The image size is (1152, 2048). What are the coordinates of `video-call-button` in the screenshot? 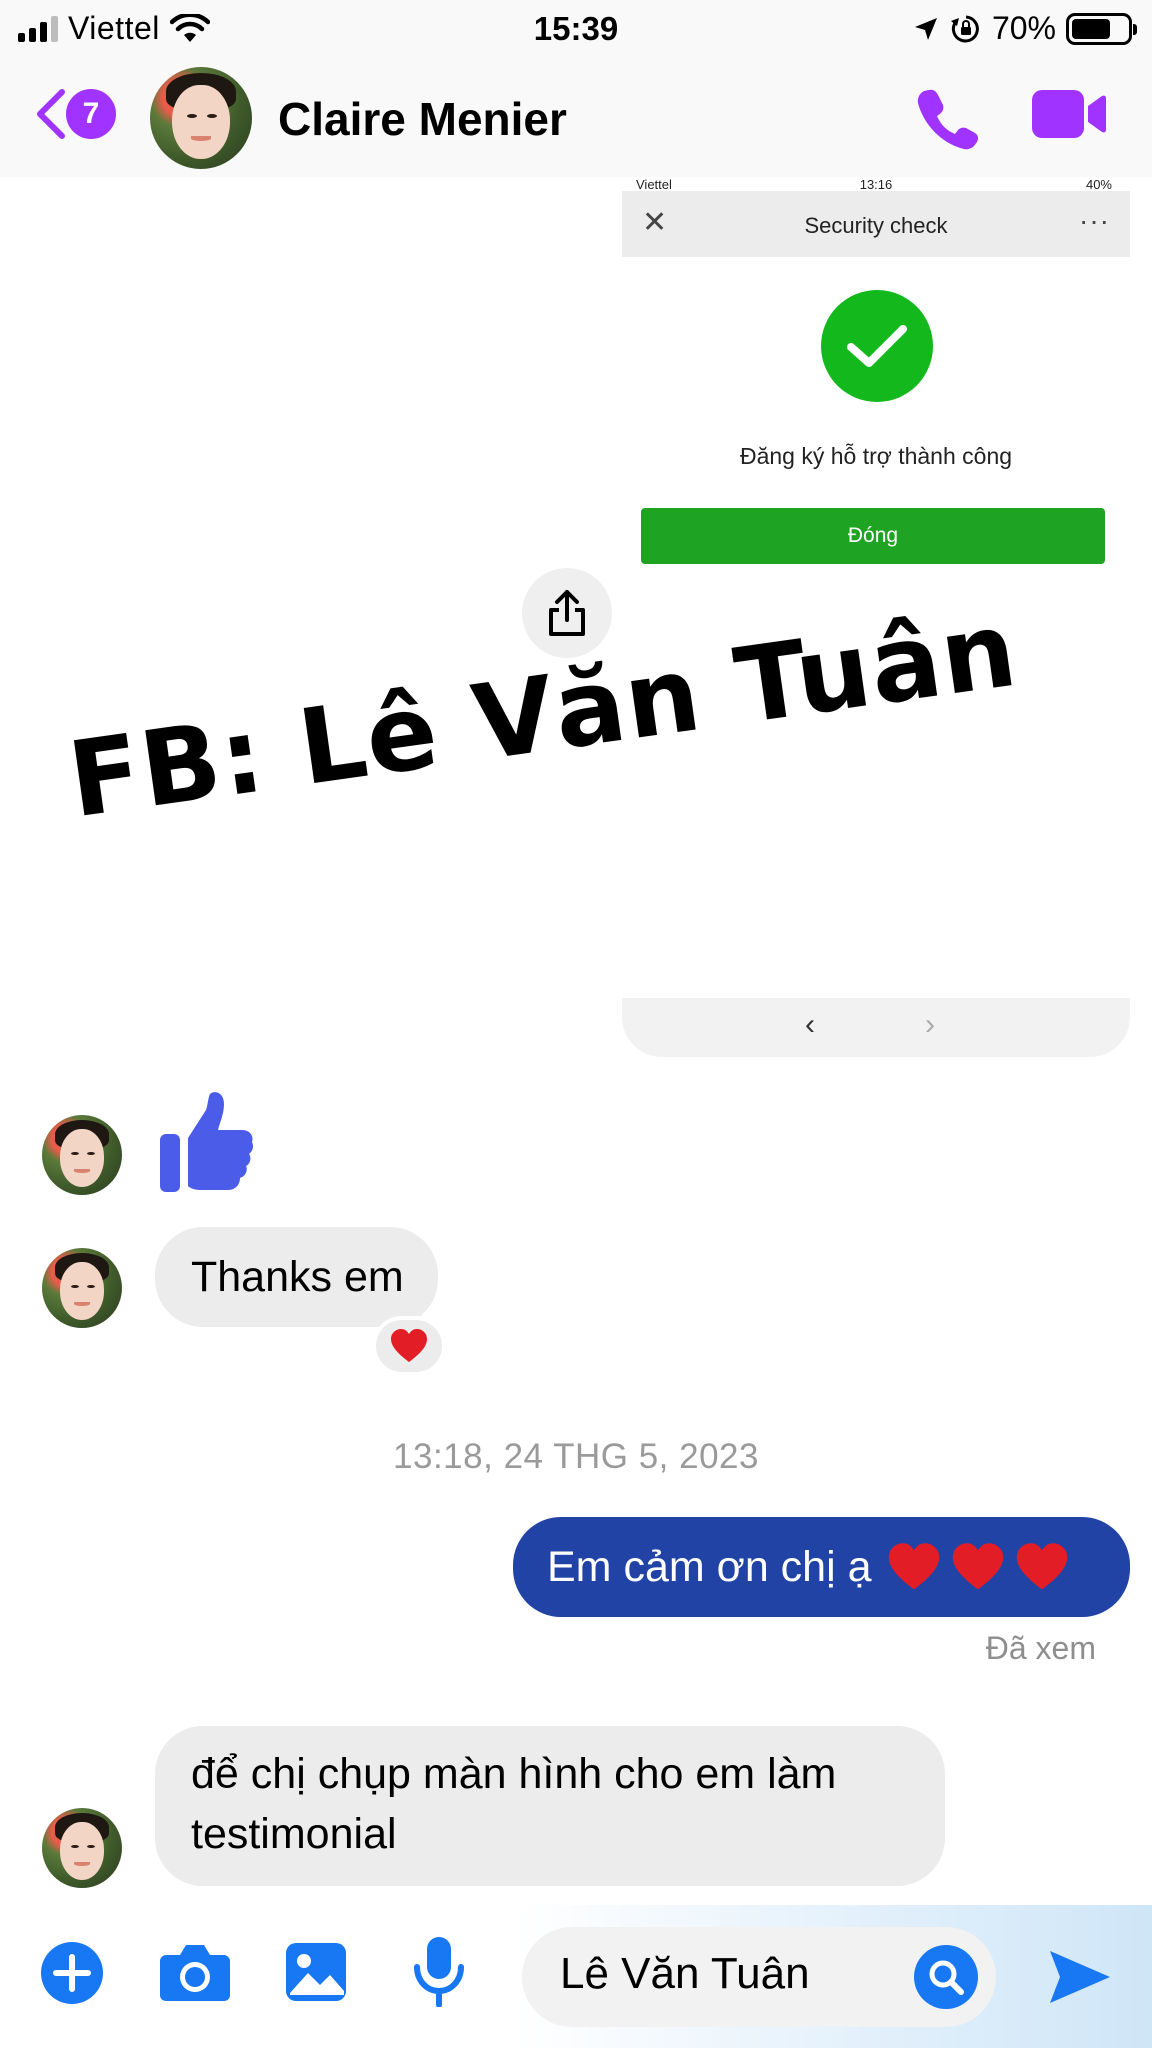 It's located at (1068, 116).